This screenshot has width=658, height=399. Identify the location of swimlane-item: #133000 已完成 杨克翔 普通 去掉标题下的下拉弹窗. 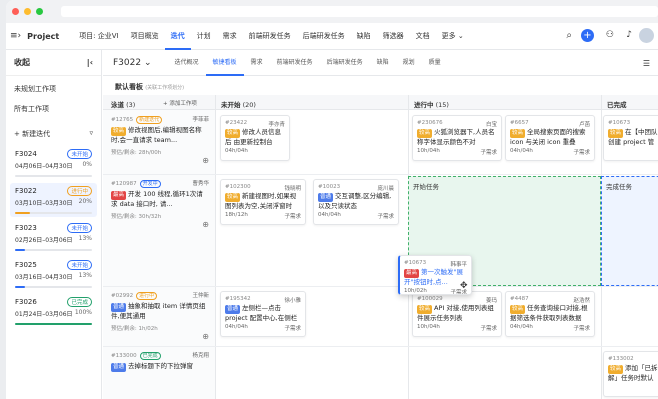
(160, 375).